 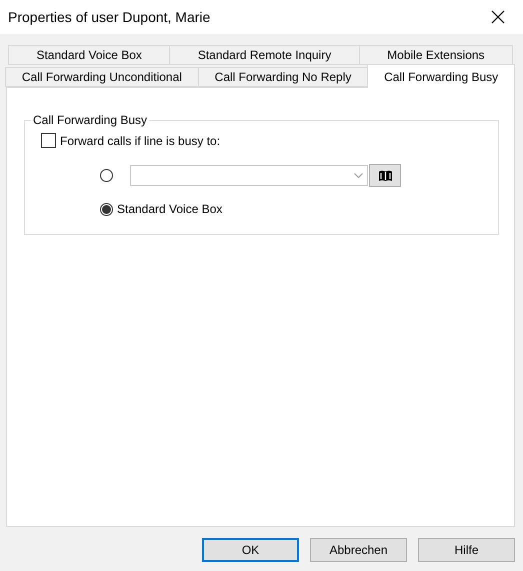 What do you see at coordinates (441, 76) in the screenshot?
I see `tab: Call Forwarding Busy` at bounding box center [441, 76].